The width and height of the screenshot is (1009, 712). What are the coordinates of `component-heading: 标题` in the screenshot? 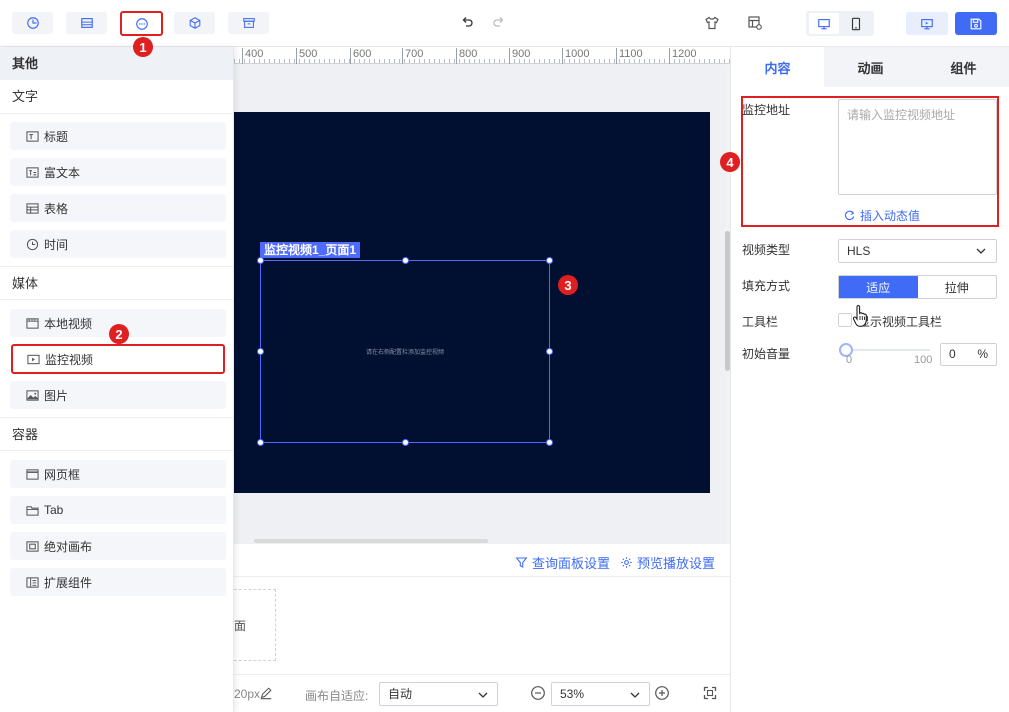 It's located at (118, 136).